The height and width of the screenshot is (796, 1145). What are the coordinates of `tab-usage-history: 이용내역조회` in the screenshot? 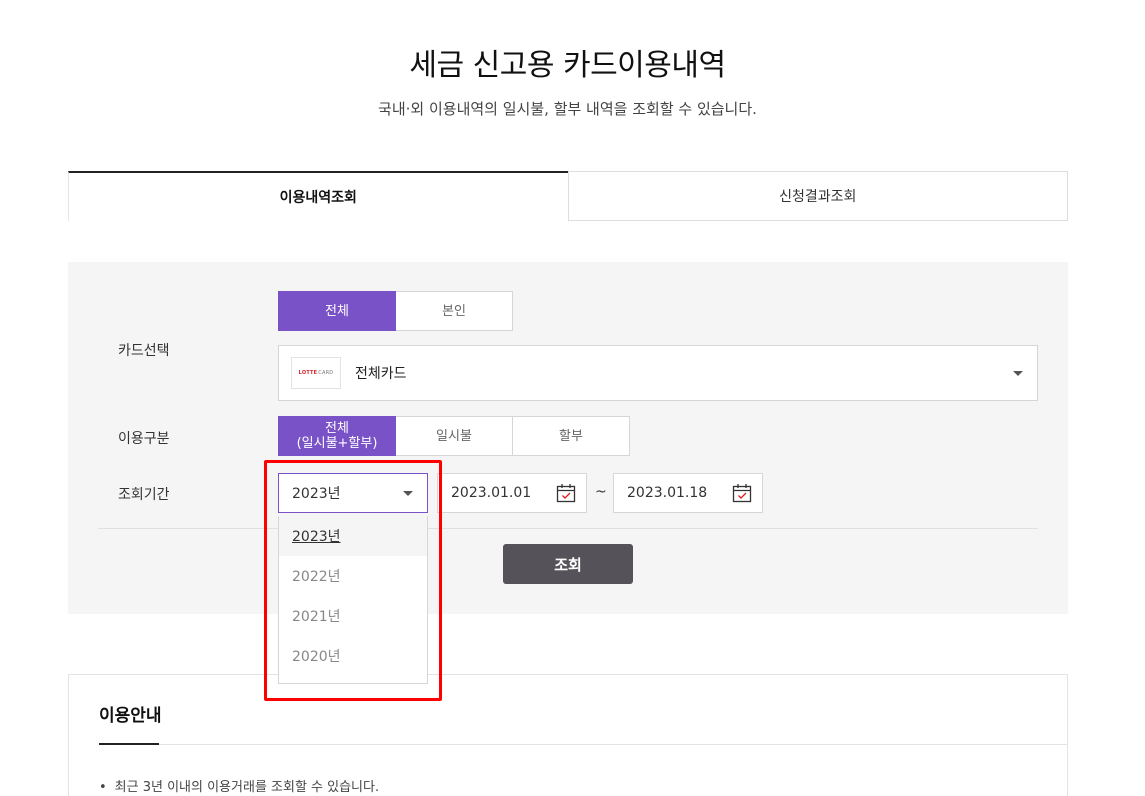 It's located at (318, 196).